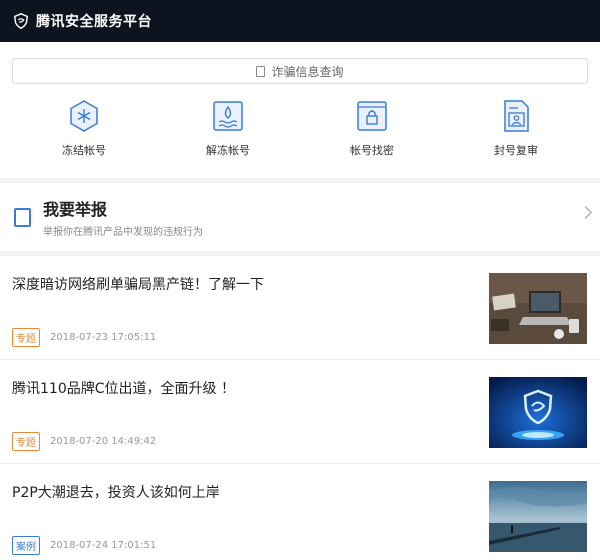 This screenshot has height=560, width=600. Describe the element at coordinates (123, 217) in the screenshot. I see `report-text: 我要举报 举报你在腾讯产品中发现的违规行为` at that location.